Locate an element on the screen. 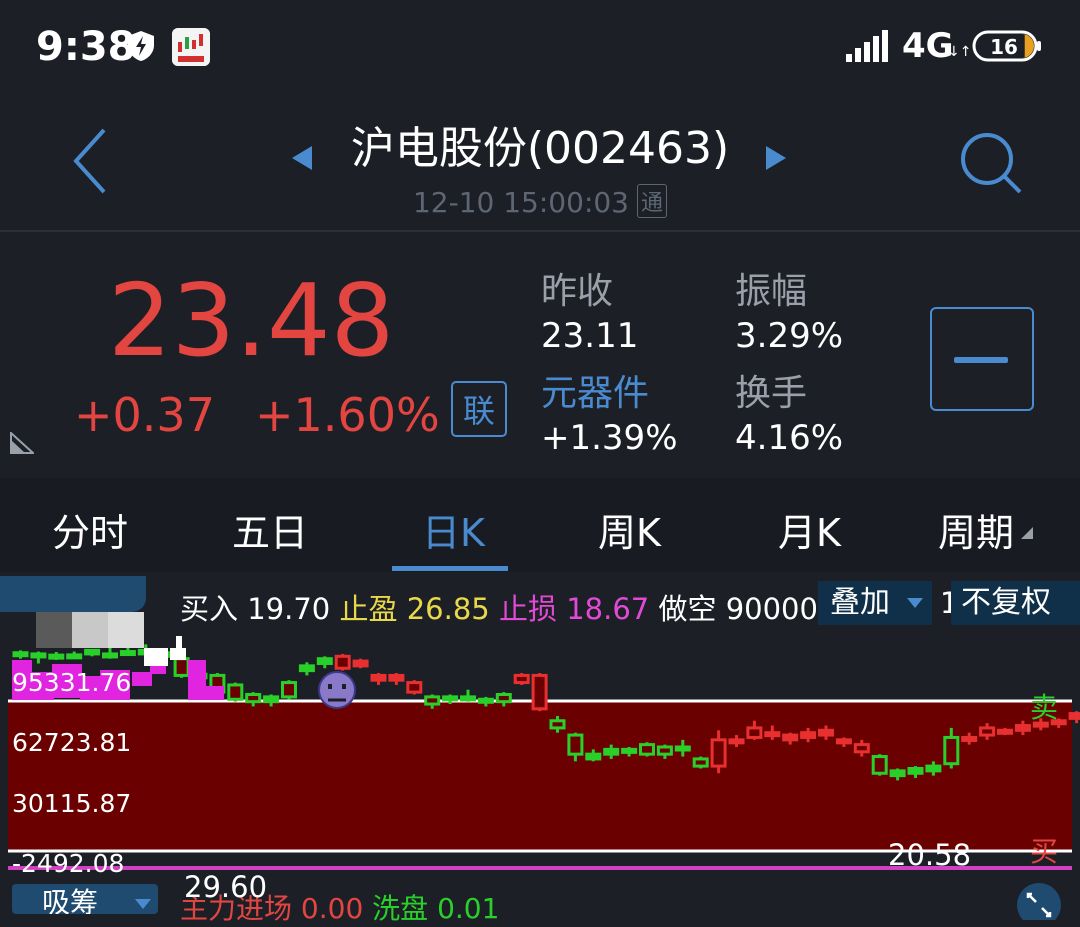 This screenshot has width=1080, height=927. amplitude-label: 振幅 is located at coordinates (771, 291).